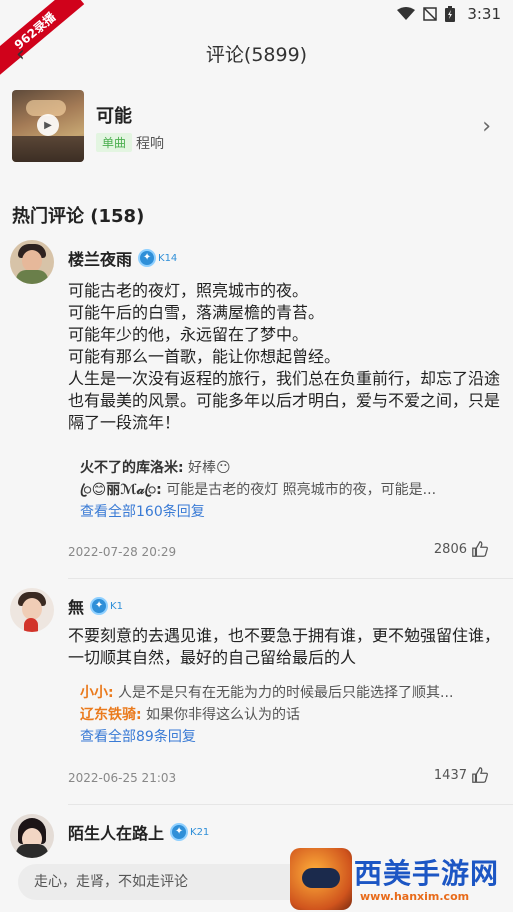 This screenshot has height=912, width=513. What do you see at coordinates (484, 14) in the screenshot?
I see `status-time: 3:31` at bounding box center [484, 14].